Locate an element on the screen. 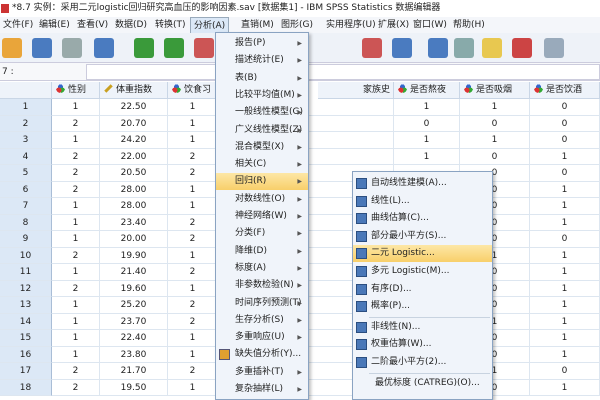 This screenshot has height=400, width=600. menu-6: 直销(M) is located at coordinates (257, 25).